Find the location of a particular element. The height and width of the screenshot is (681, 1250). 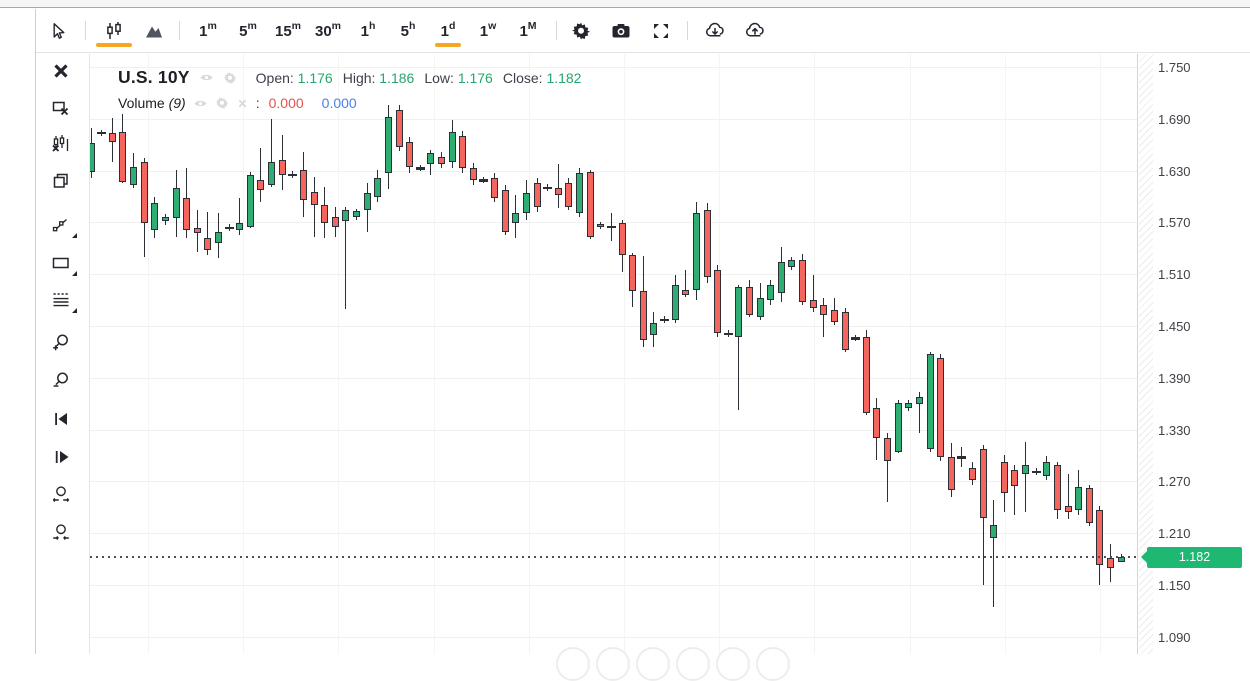

sidebar-tool-deselect is located at coordinates (61, 108).